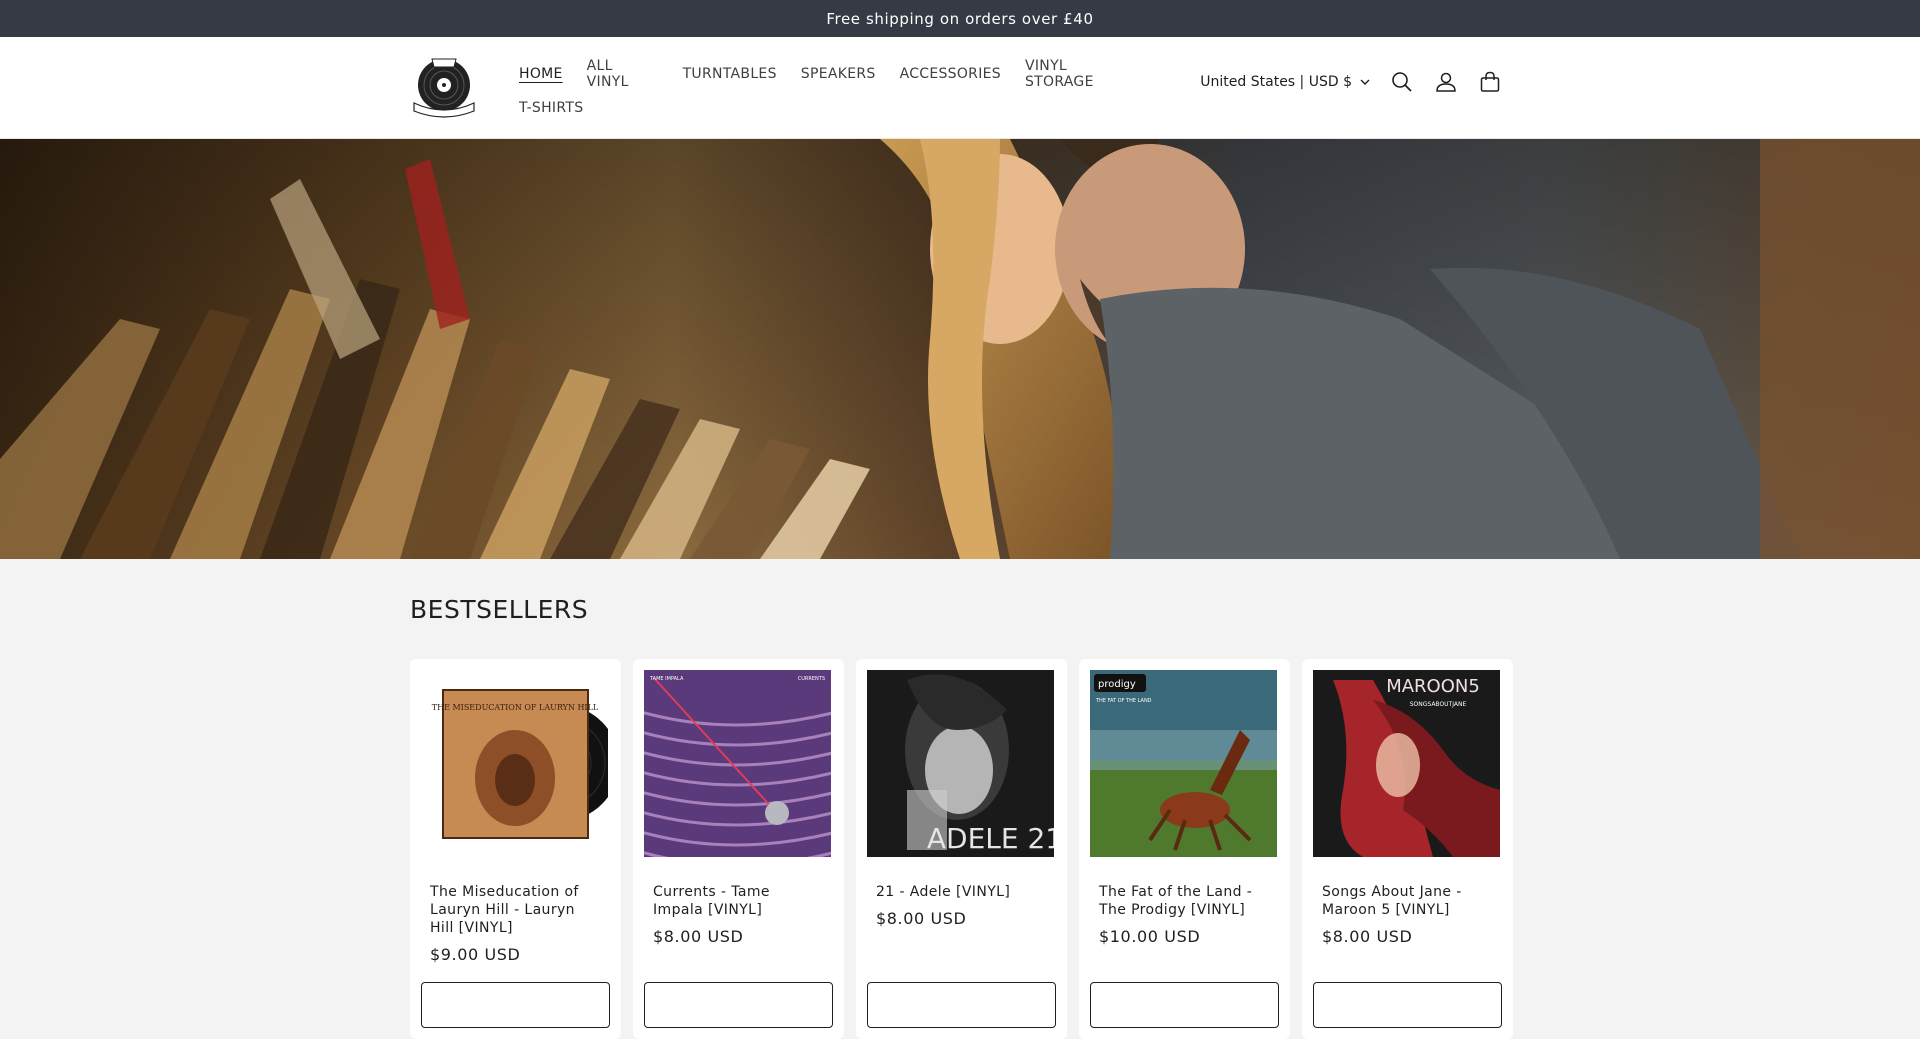  I want to click on announcement-text: Free shipping on orders over £40, so click(960, 18).